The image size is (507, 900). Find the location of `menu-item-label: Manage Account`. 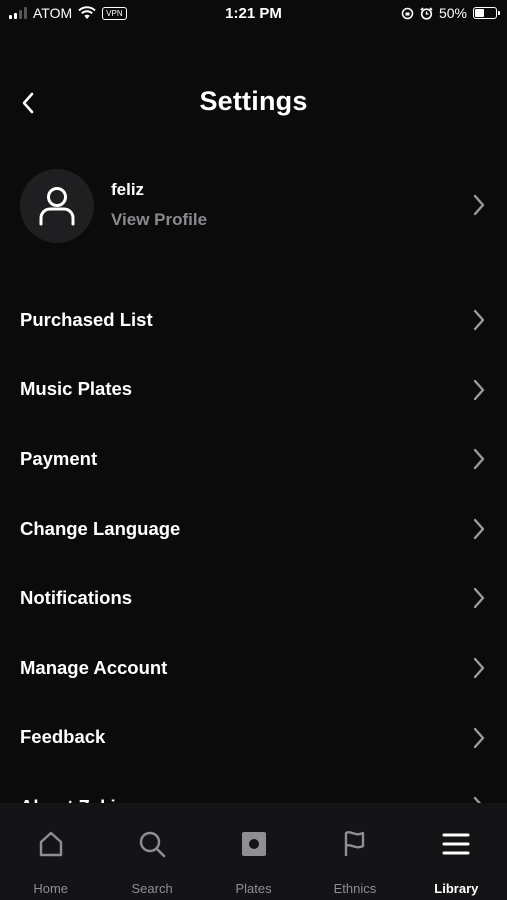

menu-item-label: Manage Account is located at coordinates (94, 667).